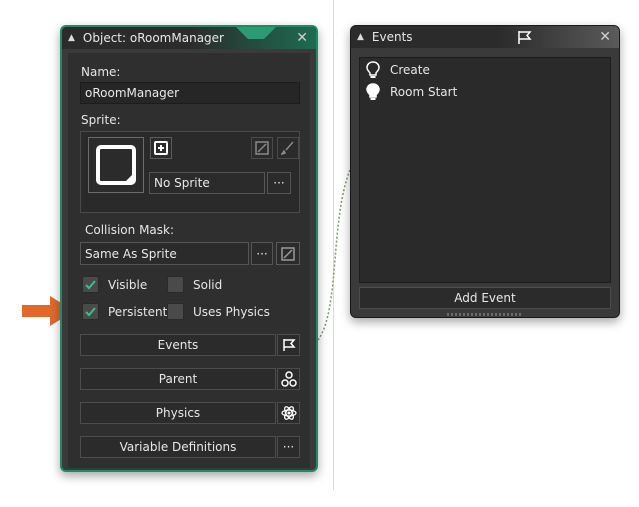 The width and height of the screenshot is (639, 507). I want to click on object-window-title: Object: oRoomManager, so click(153, 38).